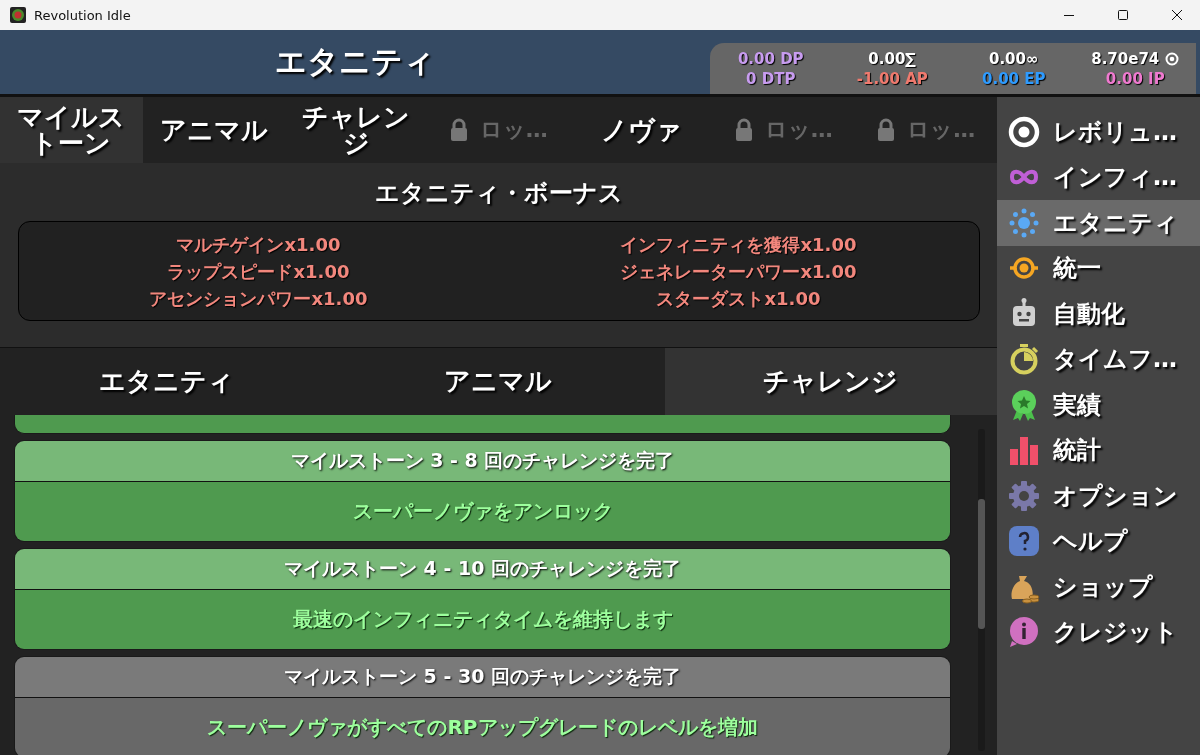 The image size is (1200, 755). What do you see at coordinates (771, 78) in the screenshot?
I see `resource-value: 0 DTP` at bounding box center [771, 78].